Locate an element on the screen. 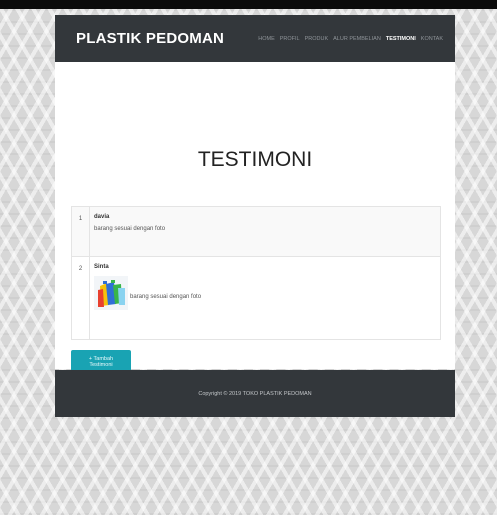 The height and width of the screenshot is (515, 497). nav-item-kontak: KONTAK is located at coordinates (432, 39).